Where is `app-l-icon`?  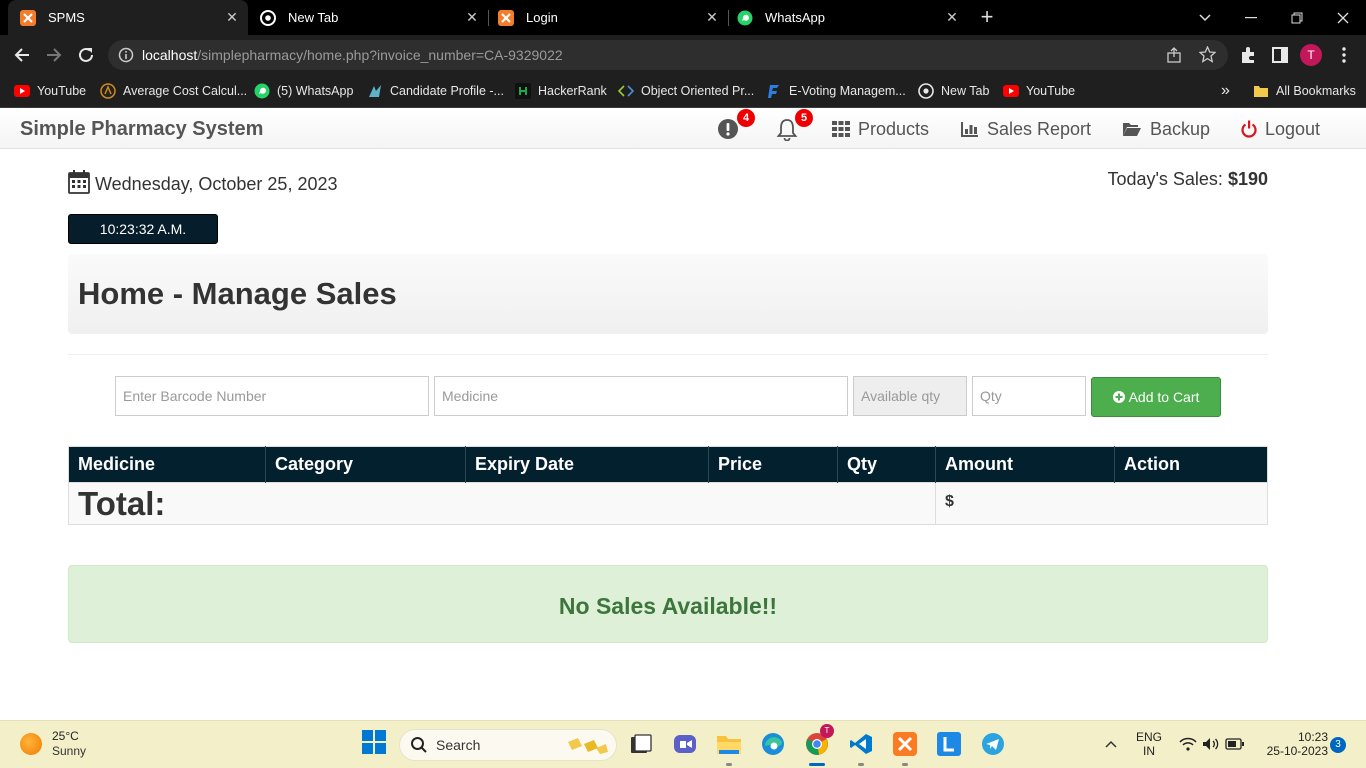 app-l-icon is located at coordinates (949, 744).